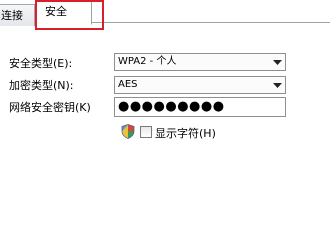  Describe the element at coordinates (165, 15) in the screenshot. I see `tab-strip: 连接 安全` at that location.